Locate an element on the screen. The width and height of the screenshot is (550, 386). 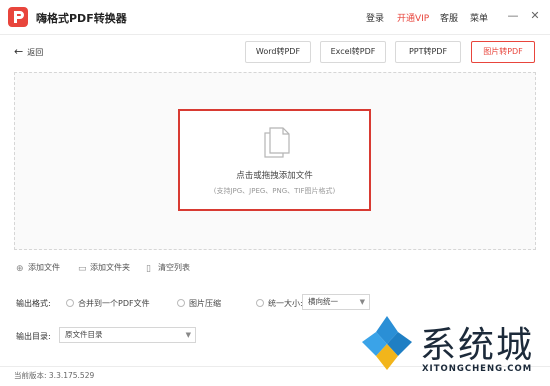
app-logo-icon is located at coordinates (18, 17).